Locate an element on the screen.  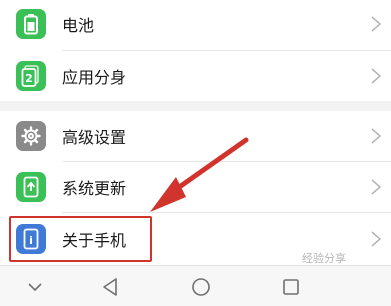
navigation-bar is located at coordinates (195, 285).